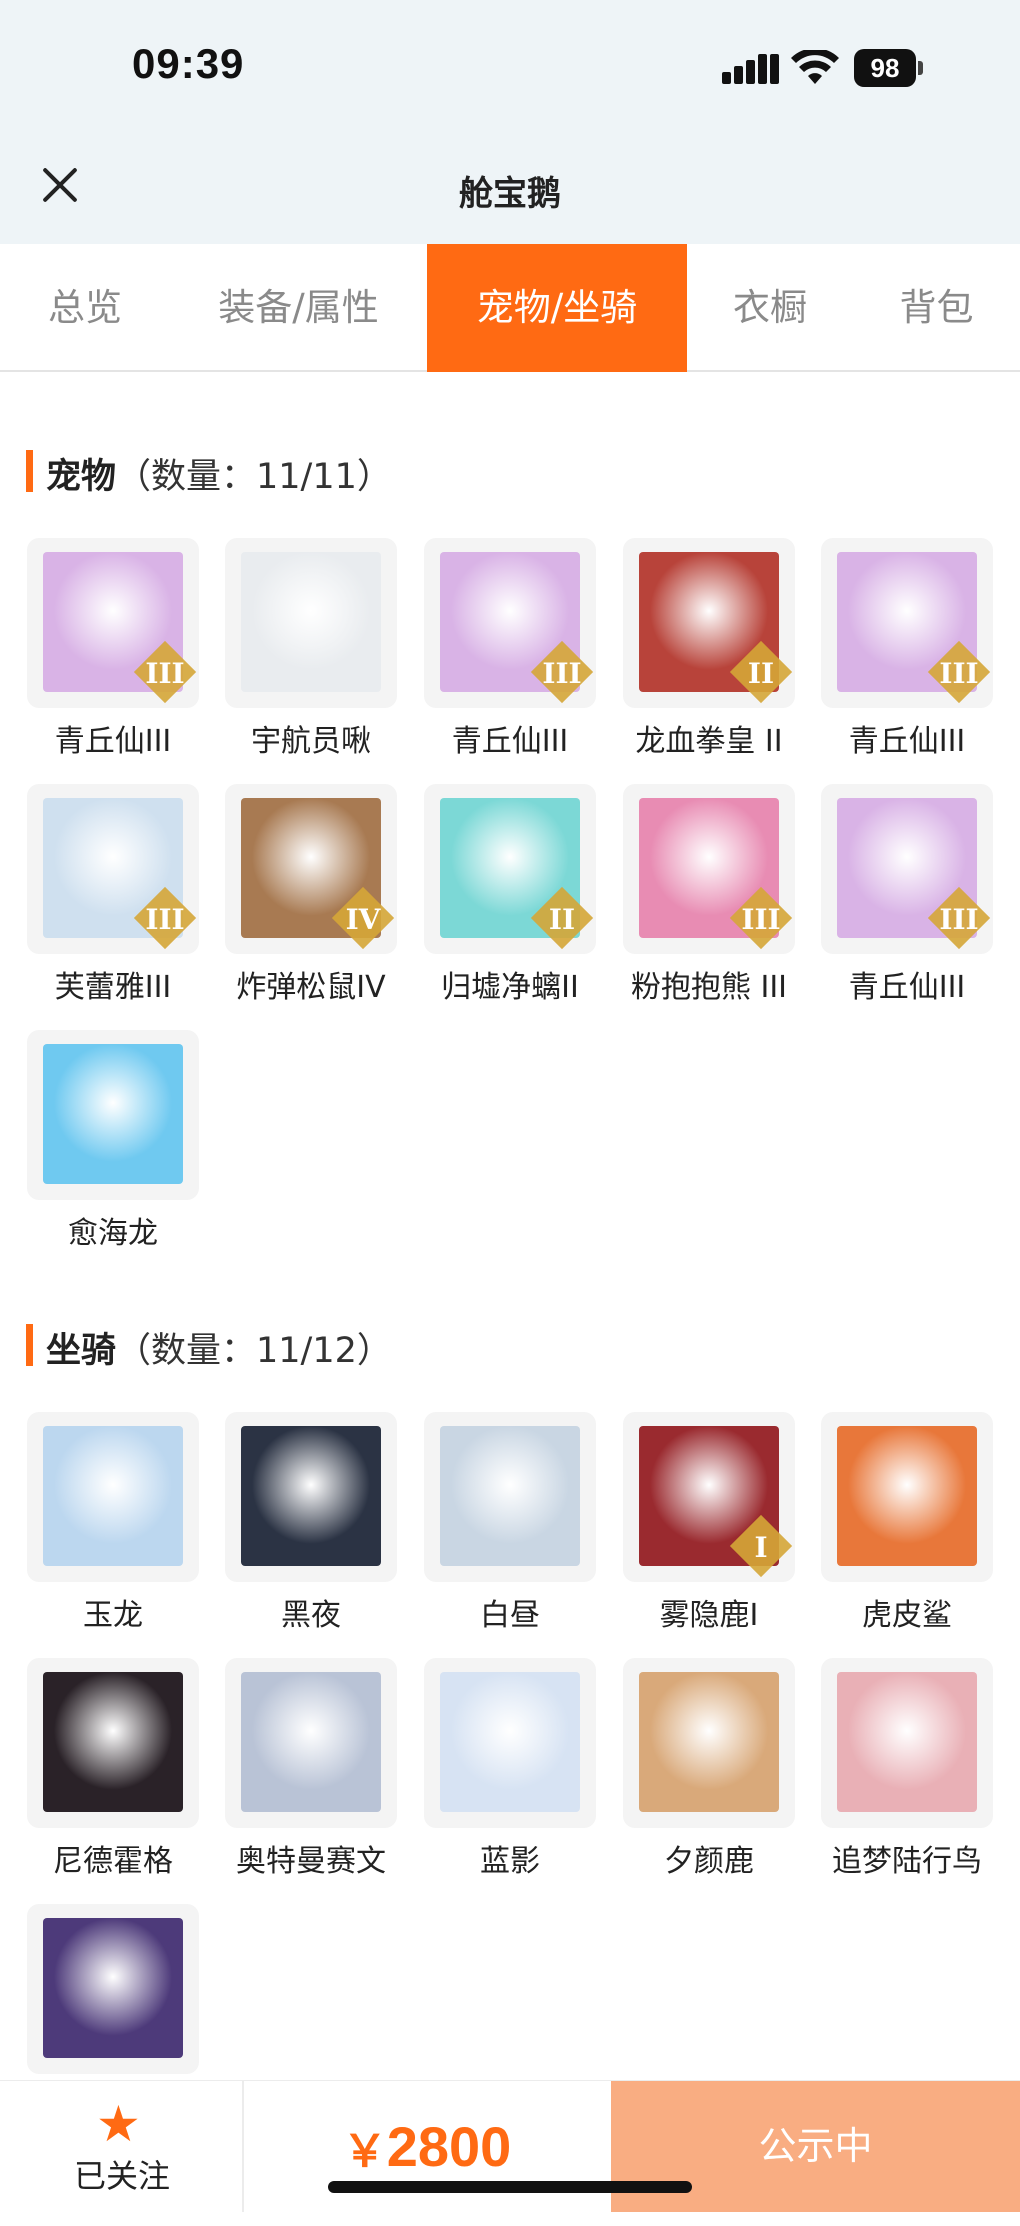 The width and height of the screenshot is (1020, 2226). Describe the element at coordinates (709, 1497) in the screenshot. I see `item-thumbnail: I` at that location.